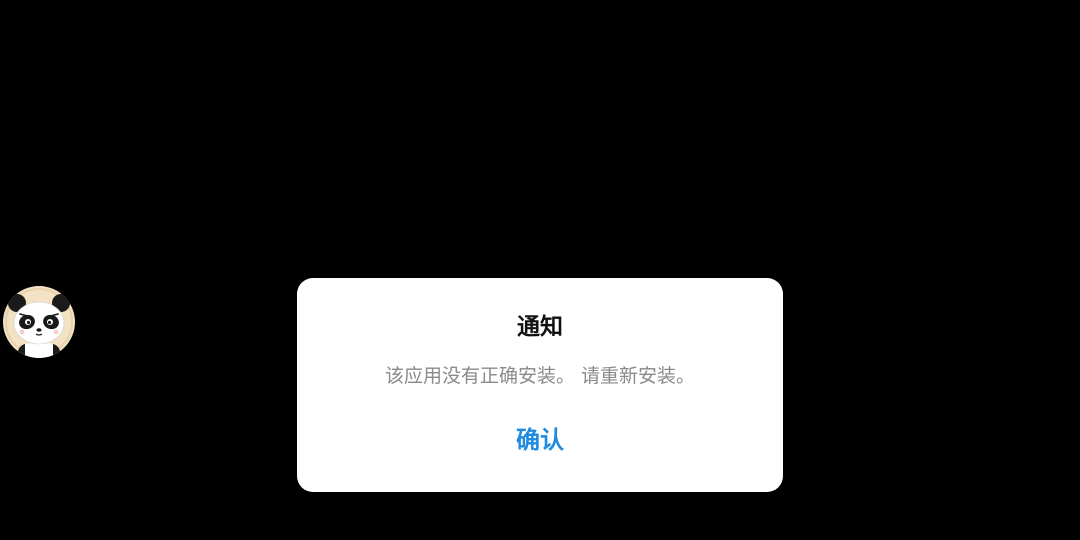  I want to click on floating-panda-avatar, so click(39, 322).